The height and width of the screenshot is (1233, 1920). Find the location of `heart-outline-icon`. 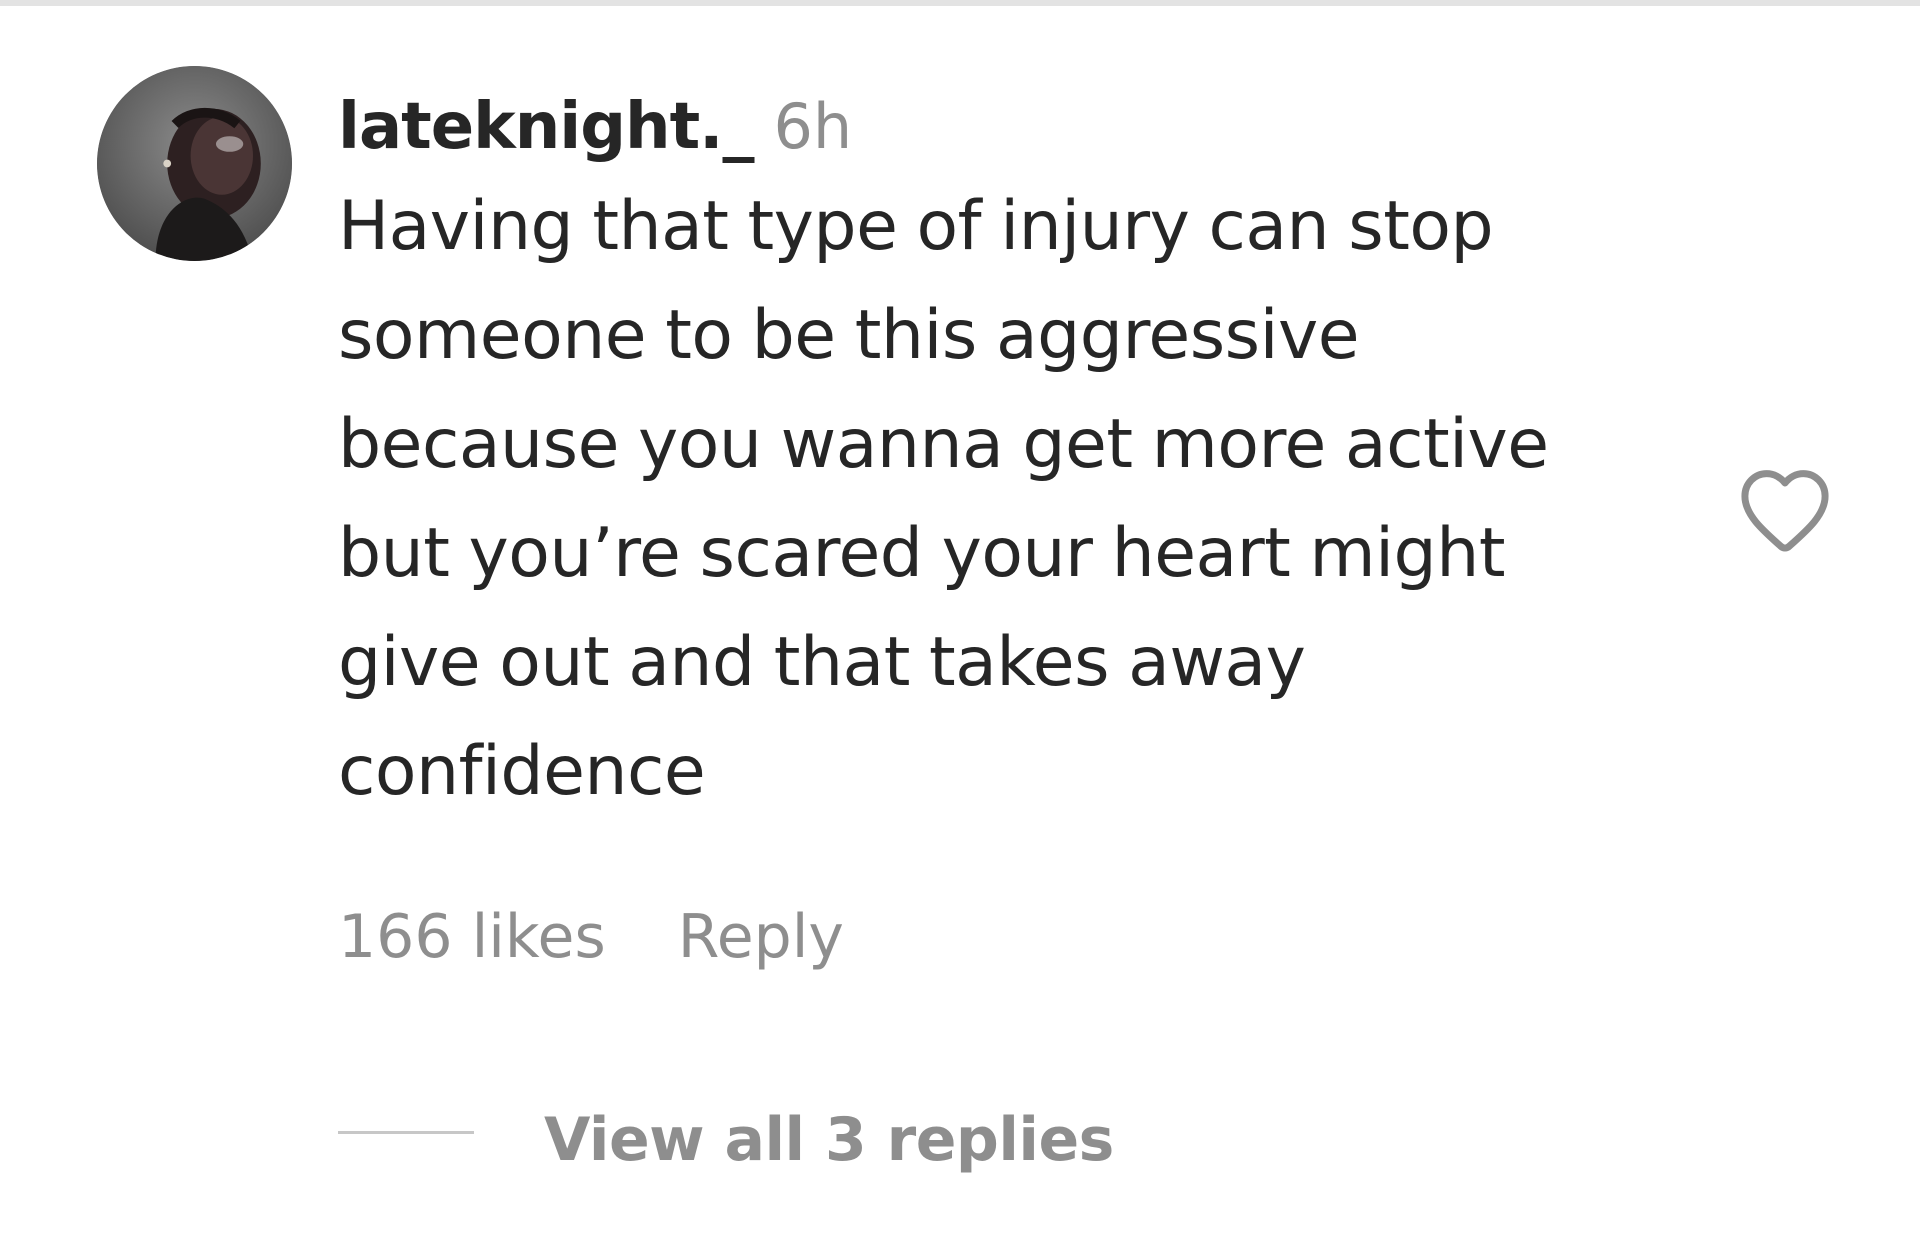

heart-outline-icon is located at coordinates (1785, 511).